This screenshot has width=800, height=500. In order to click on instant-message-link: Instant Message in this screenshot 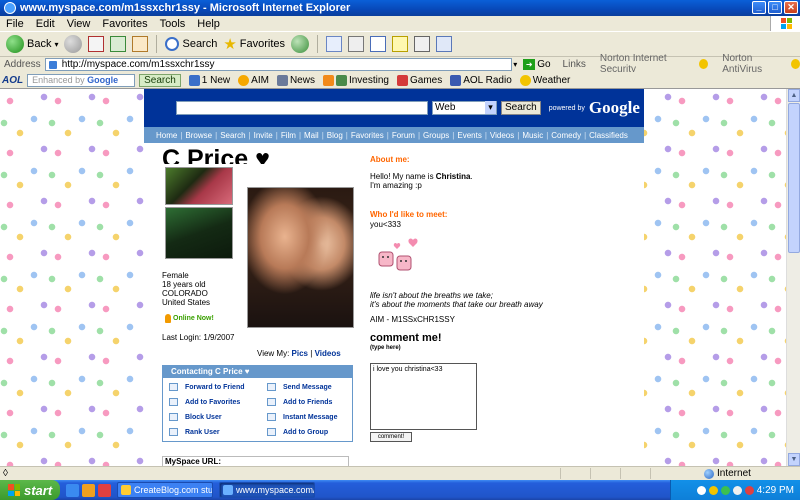, I will do `click(312, 417)`.